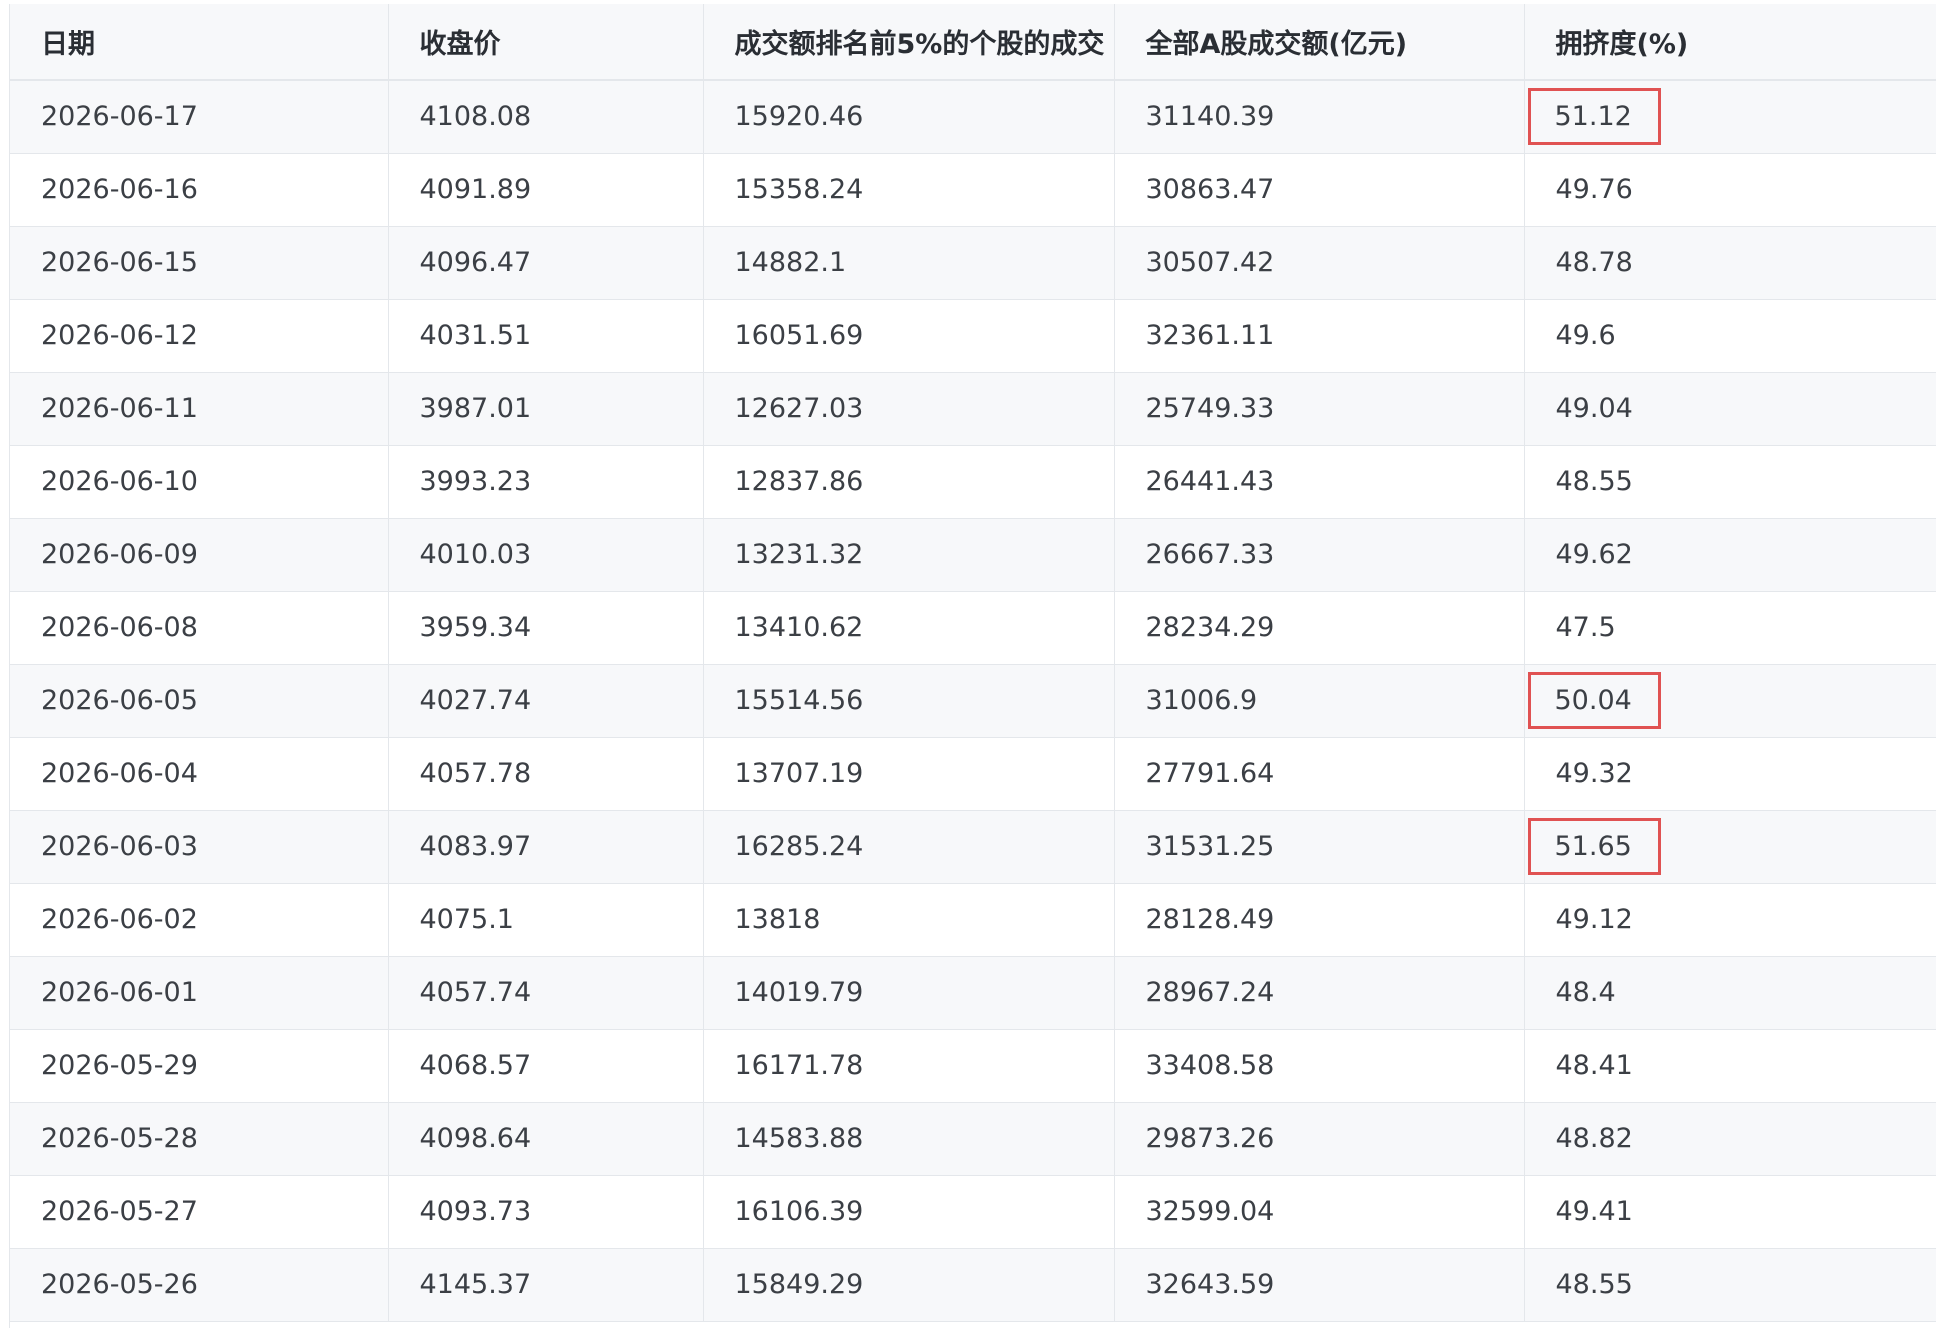 Image resolution: width=1936 pixels, height=1328 pixels. I want to click on cell-total-turnover: 28128.49, so click(1319, 920).